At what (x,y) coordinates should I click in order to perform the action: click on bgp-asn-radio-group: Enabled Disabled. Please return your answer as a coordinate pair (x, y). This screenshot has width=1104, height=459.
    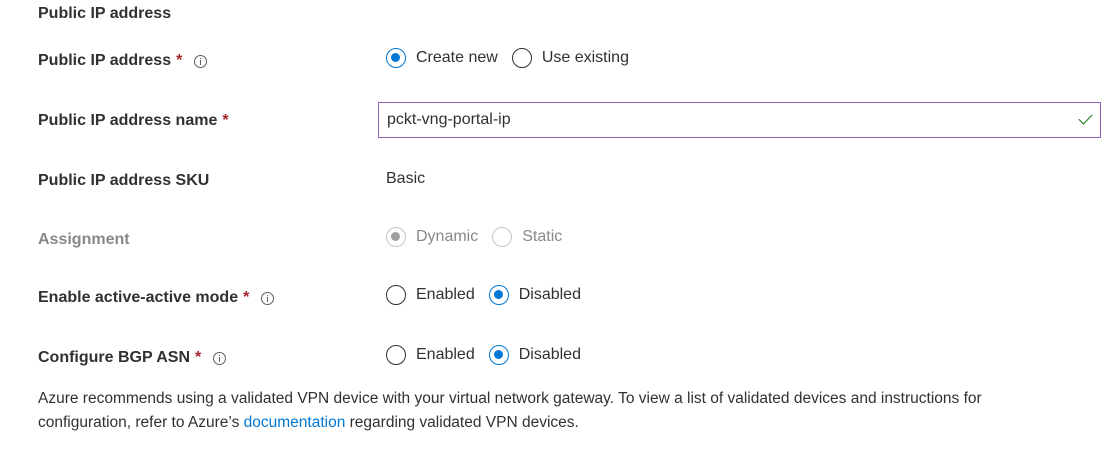
    Looking at the image, I should click on (490, 355).